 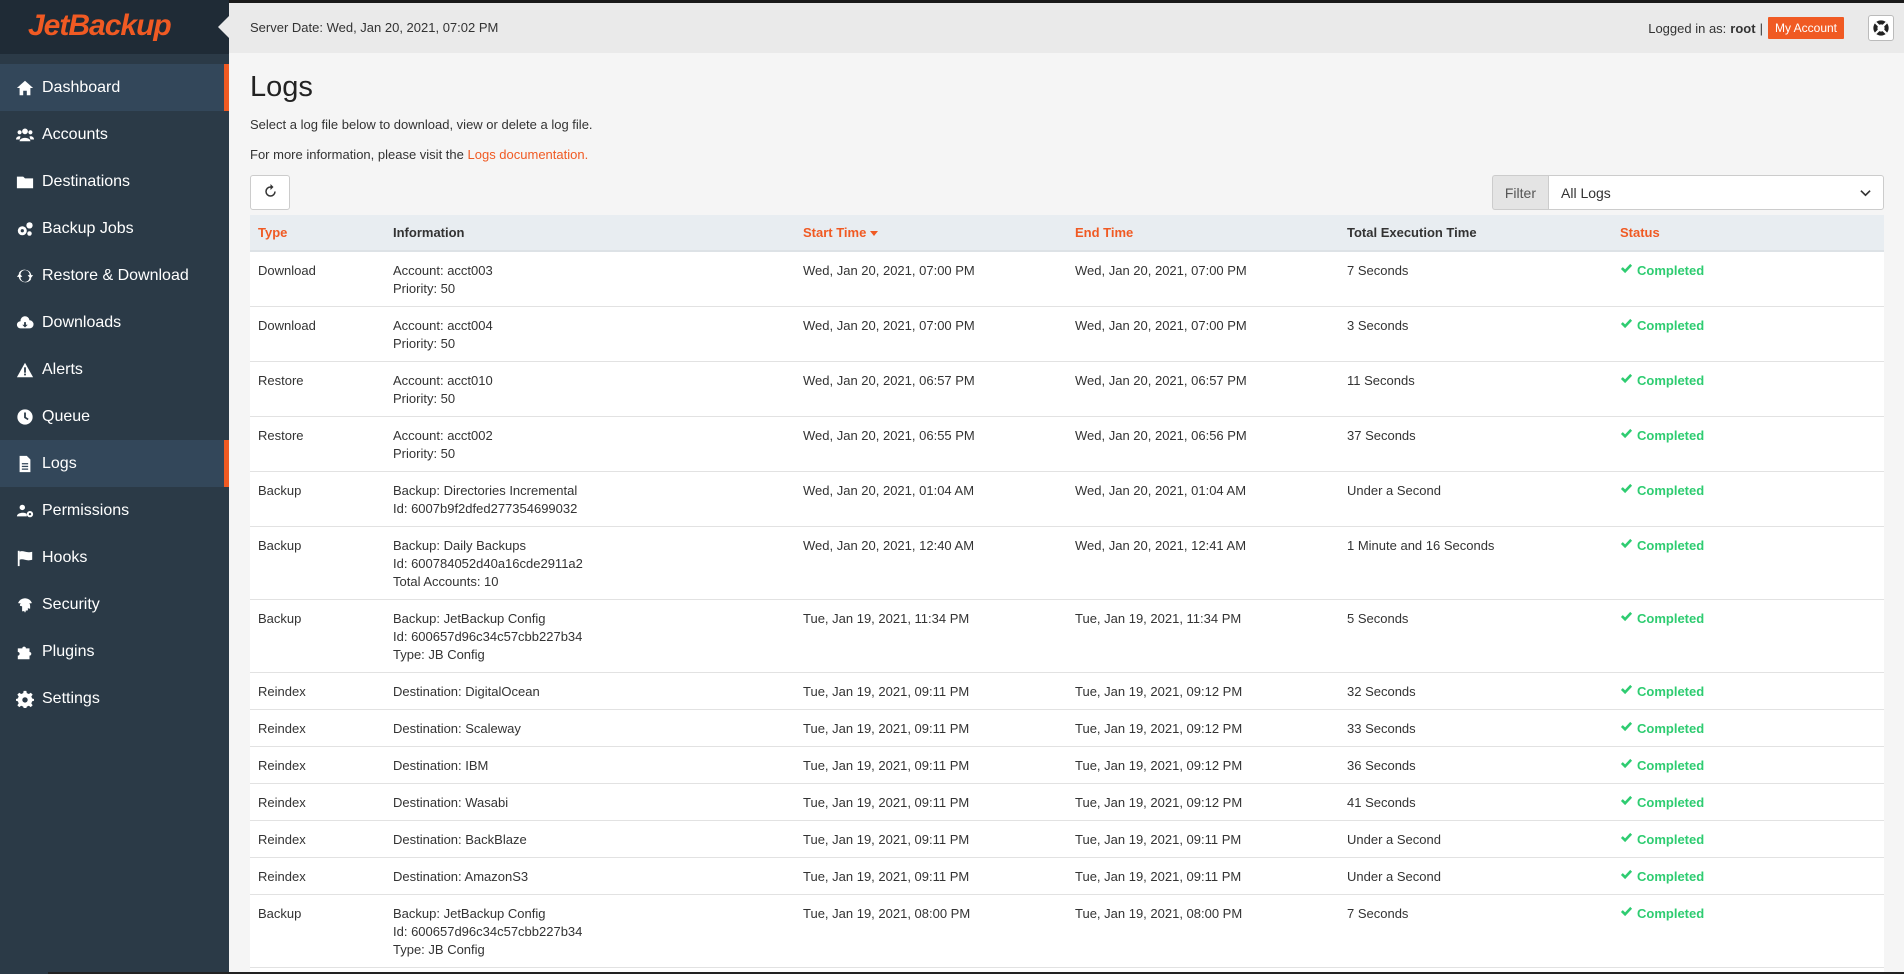 I want to click on header-end-time: End Time, so click(x=1203, y=233).